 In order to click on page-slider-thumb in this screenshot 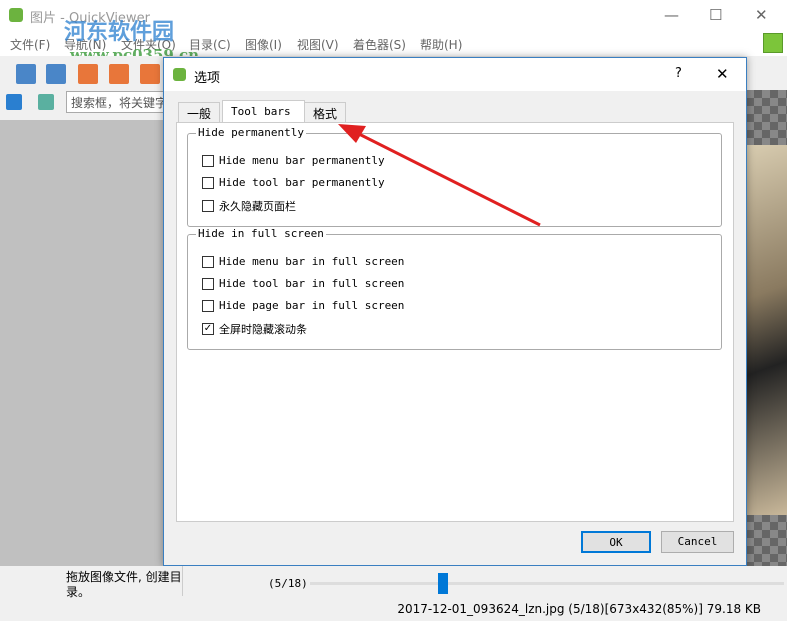, I will do `click(443, 583)`.